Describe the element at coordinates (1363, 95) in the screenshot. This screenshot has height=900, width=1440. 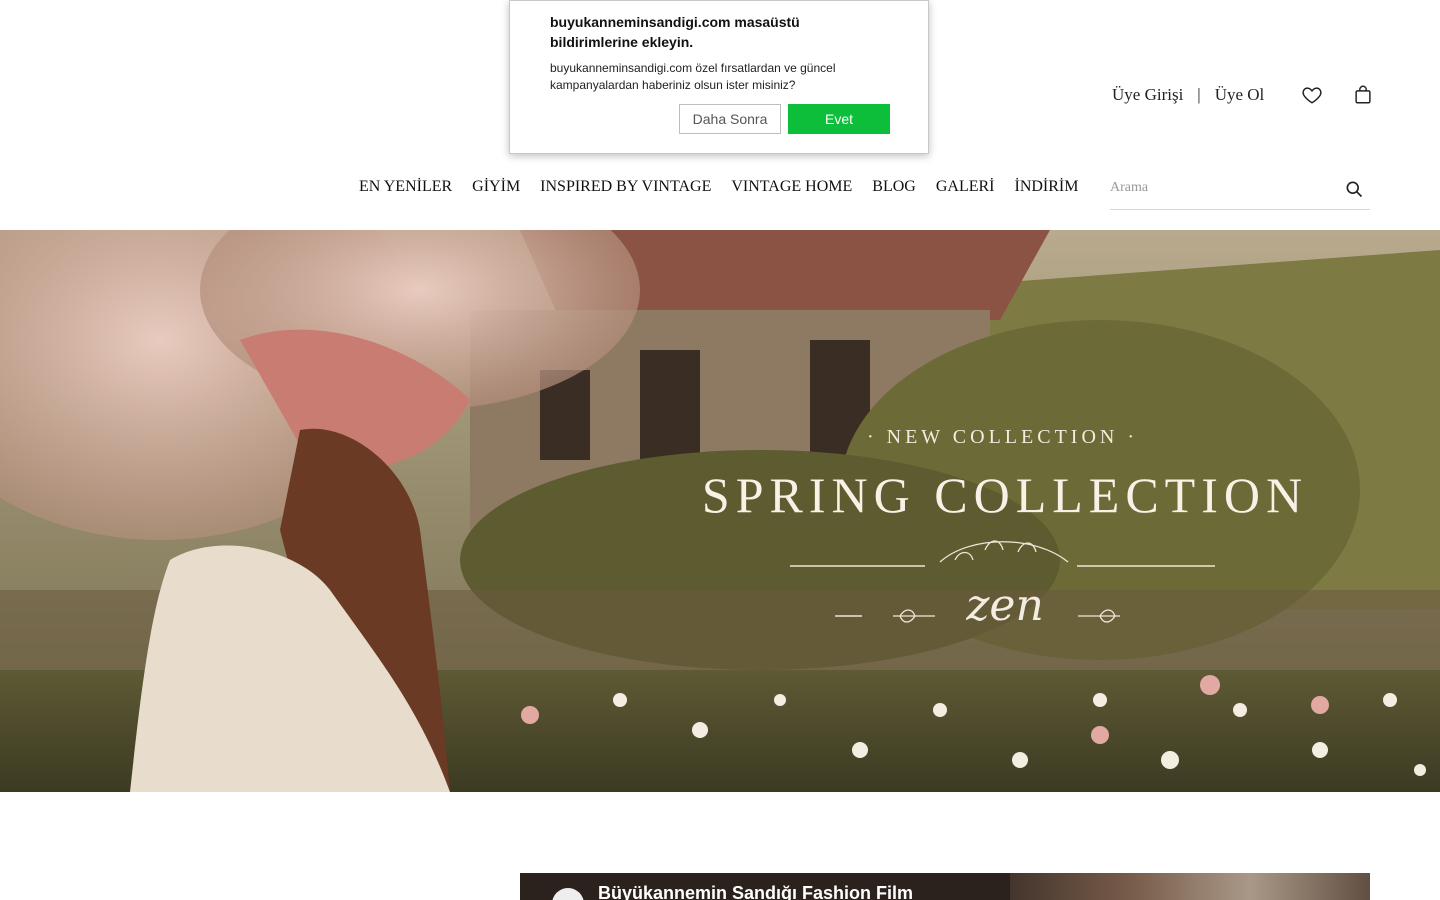
I see `bag-icon` at that location.